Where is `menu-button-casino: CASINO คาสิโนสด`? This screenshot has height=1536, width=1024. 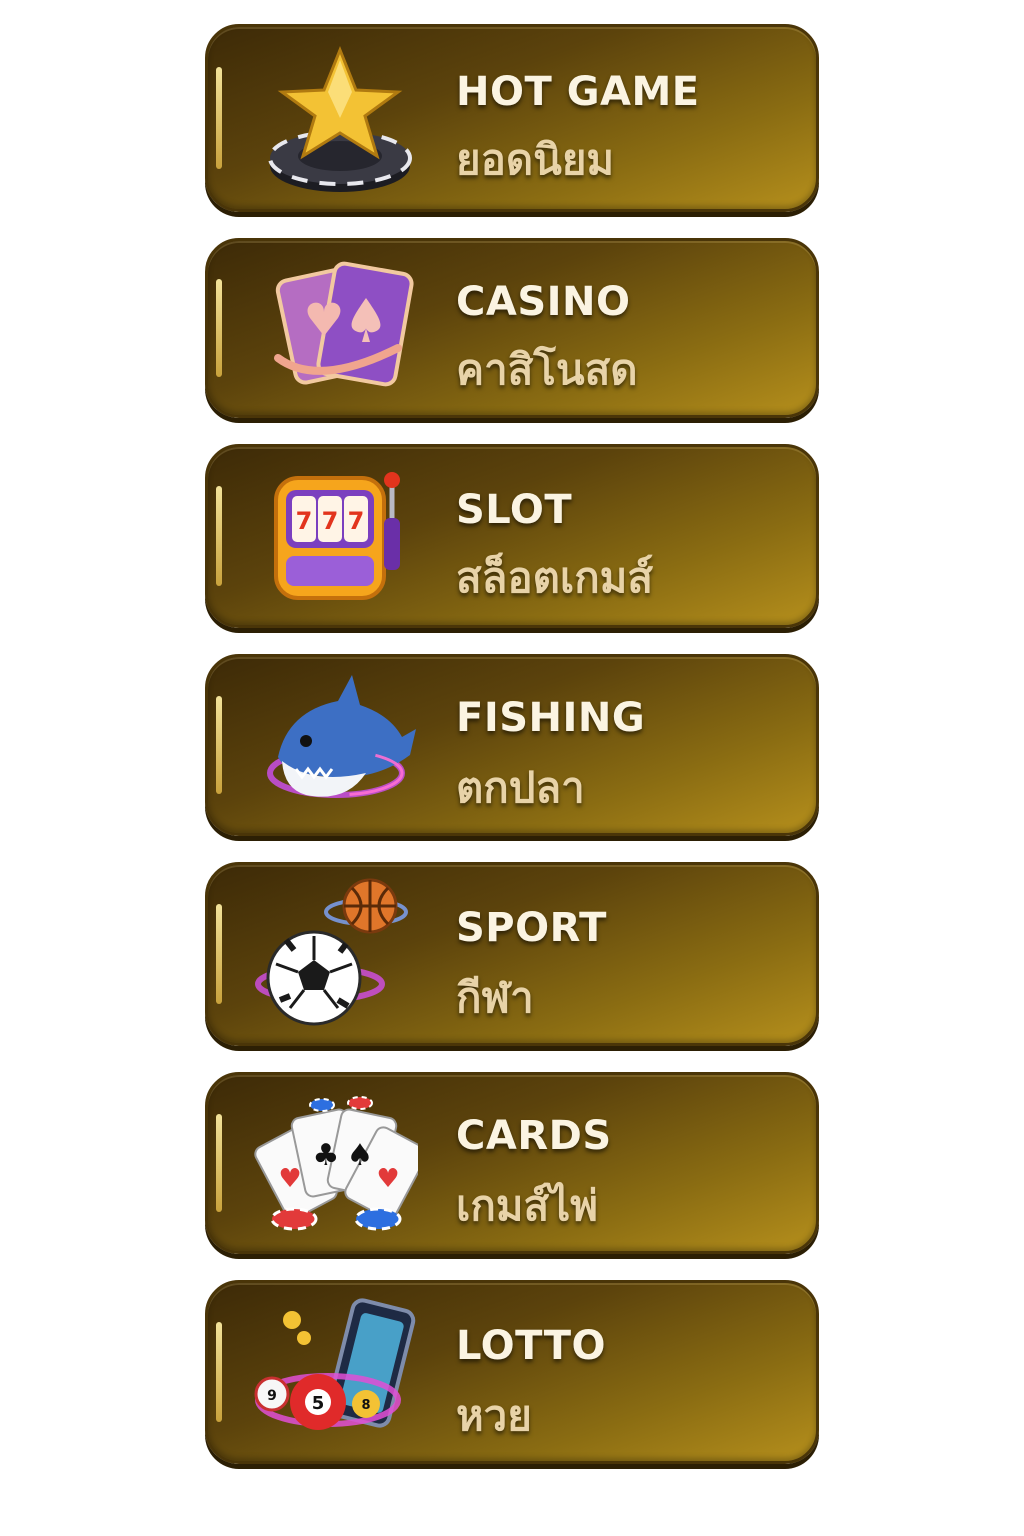 menu-button-casino: CASINO คาสิโนสด is located at coordinates (512, 328).